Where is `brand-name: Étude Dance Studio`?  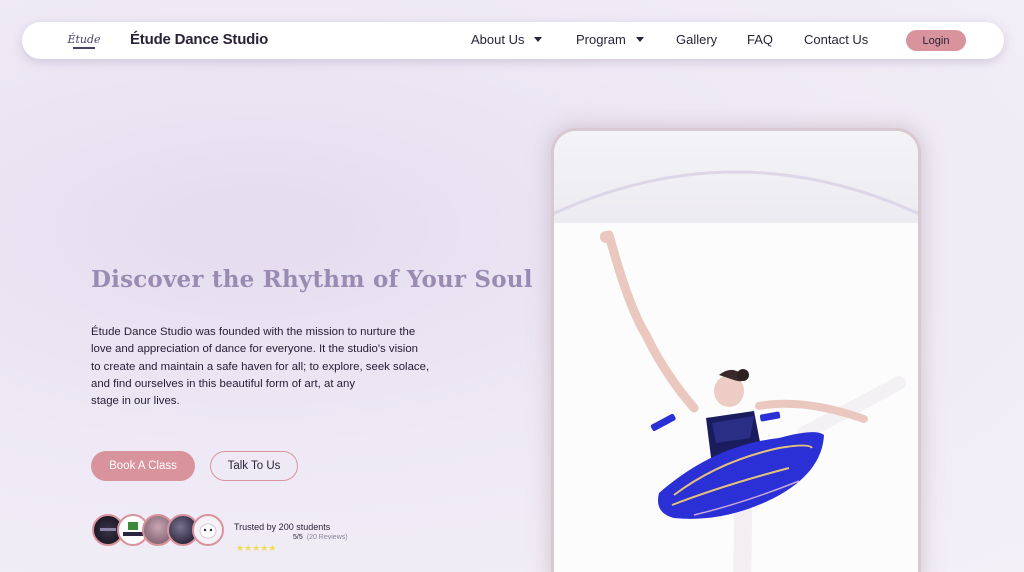 brand-name: Étude Dance Studio is located at coordinates (199, 39).